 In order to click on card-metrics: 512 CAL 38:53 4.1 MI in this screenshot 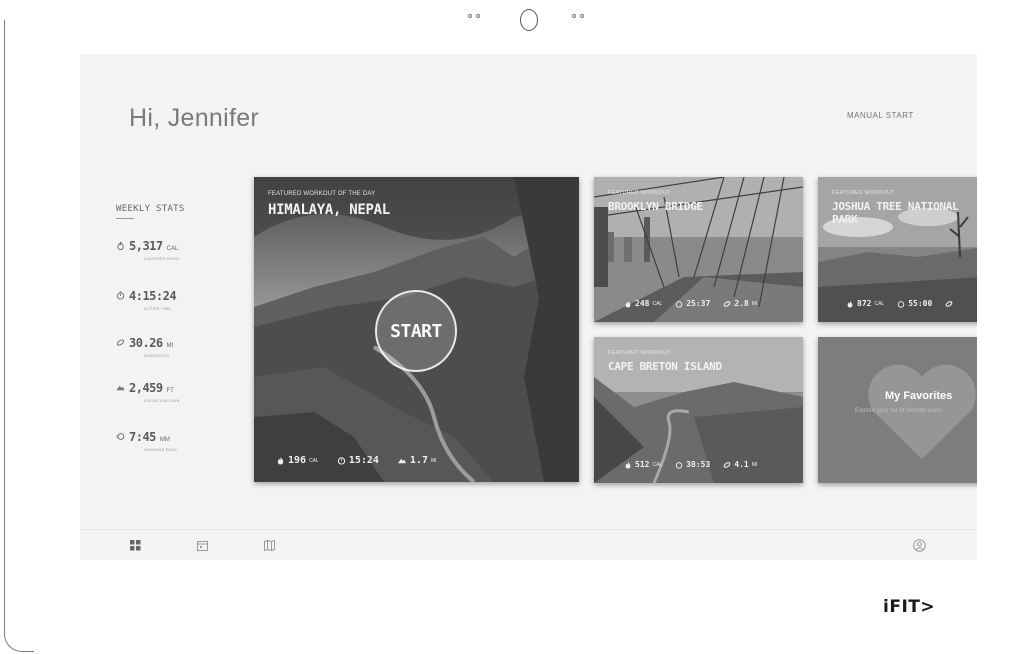, I will do `click(690, 464)`.